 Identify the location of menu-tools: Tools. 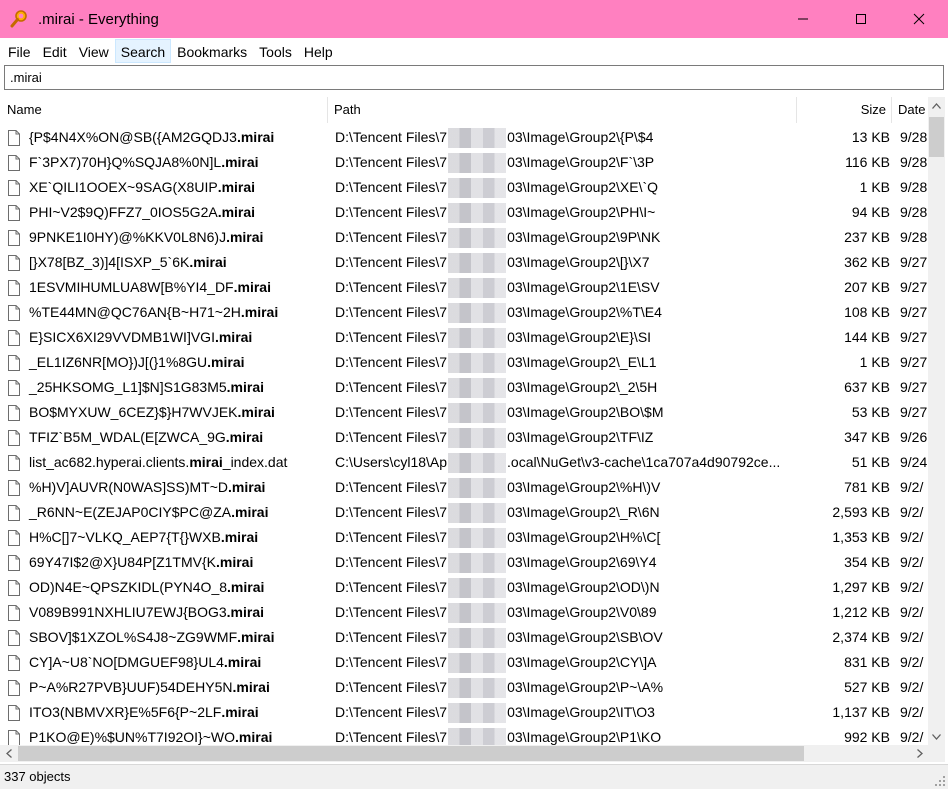
(275, 51).